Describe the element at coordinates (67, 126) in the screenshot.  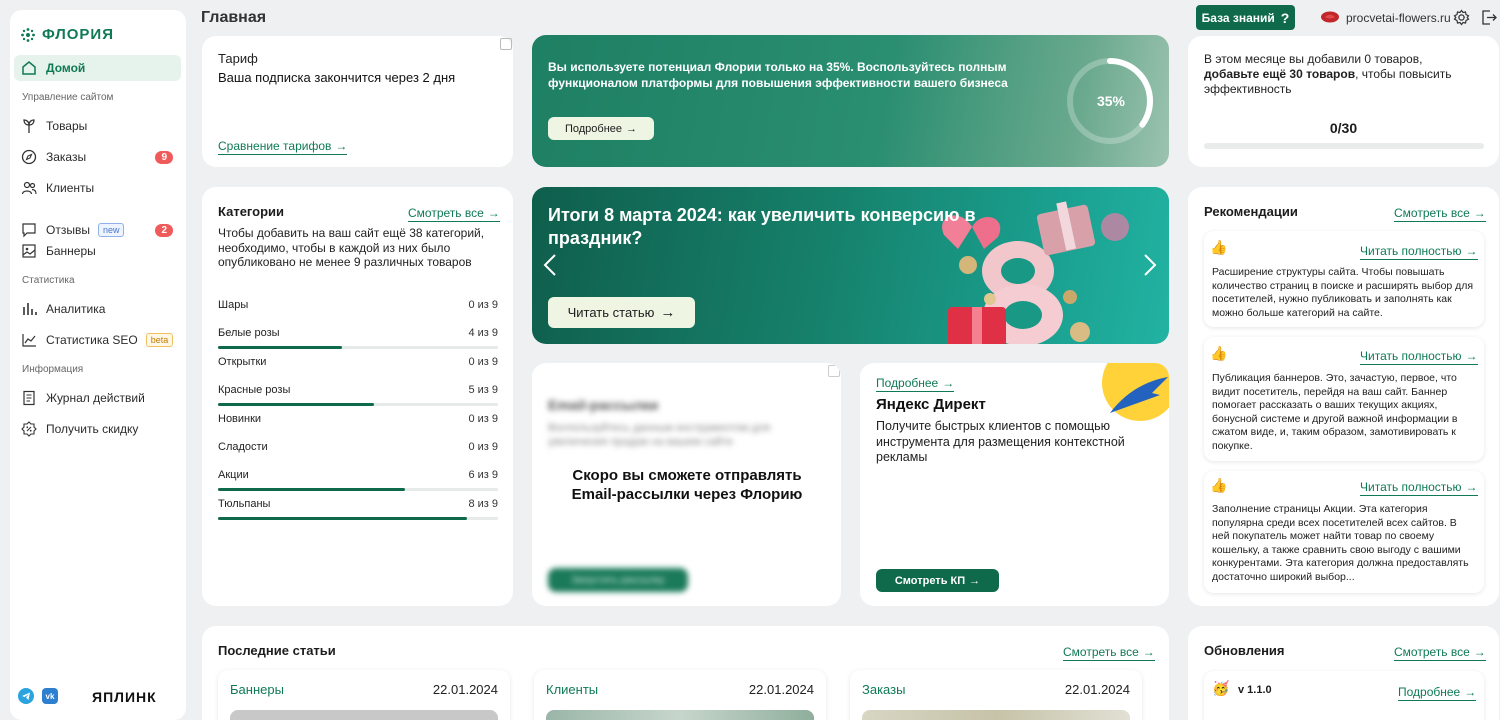
I see `sidebar-item-label: Товары` at that location.